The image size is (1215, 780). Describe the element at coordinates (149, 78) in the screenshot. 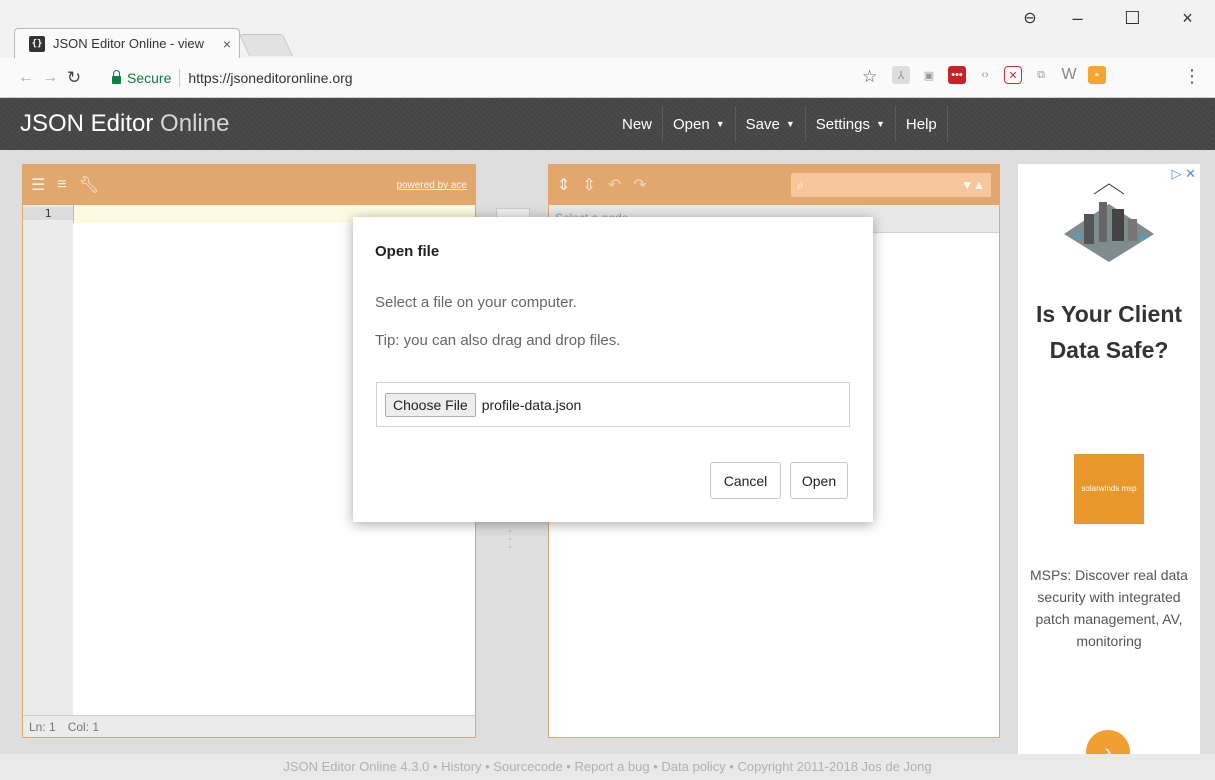

I see `secure-label: Secure` at that location.